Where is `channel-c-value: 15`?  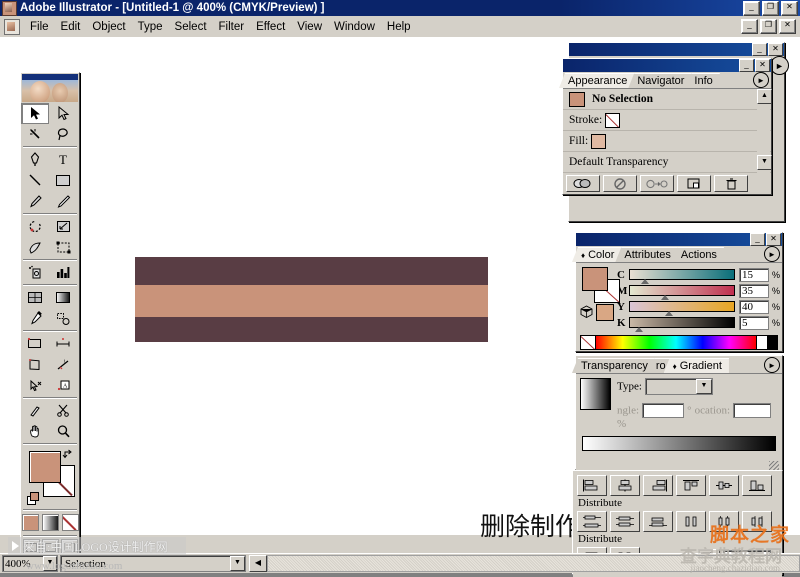
channel-c-value: 15 is located at coordinates (753, 274).